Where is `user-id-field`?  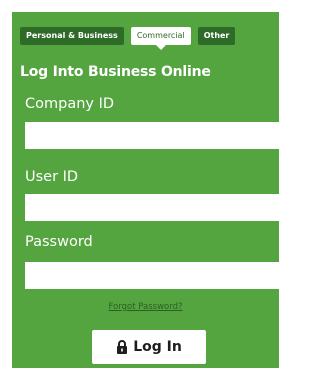
user-id-field is located at coordinates (152, 207).